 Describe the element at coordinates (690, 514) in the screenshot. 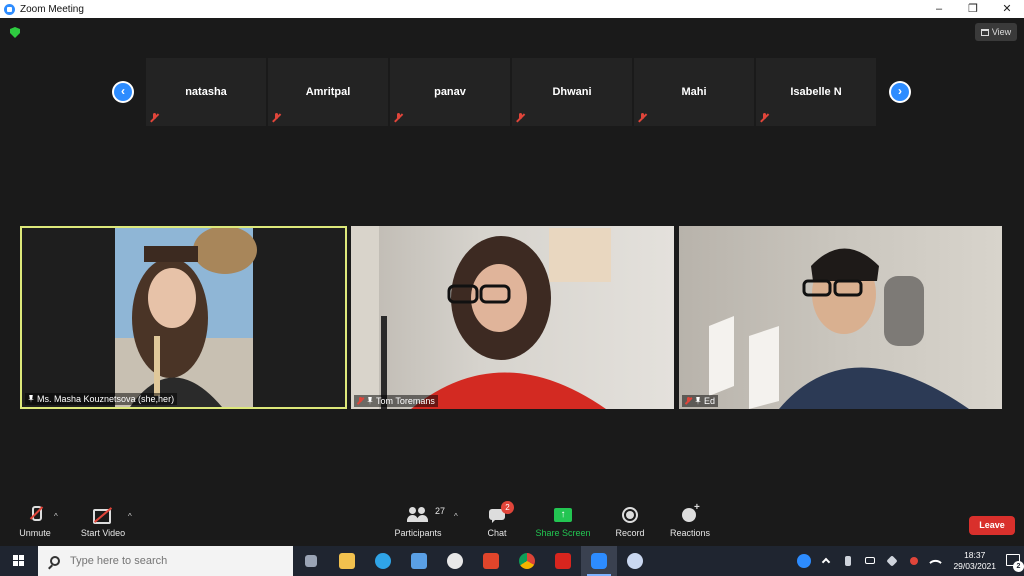

I see `reactions-icon` at that location.